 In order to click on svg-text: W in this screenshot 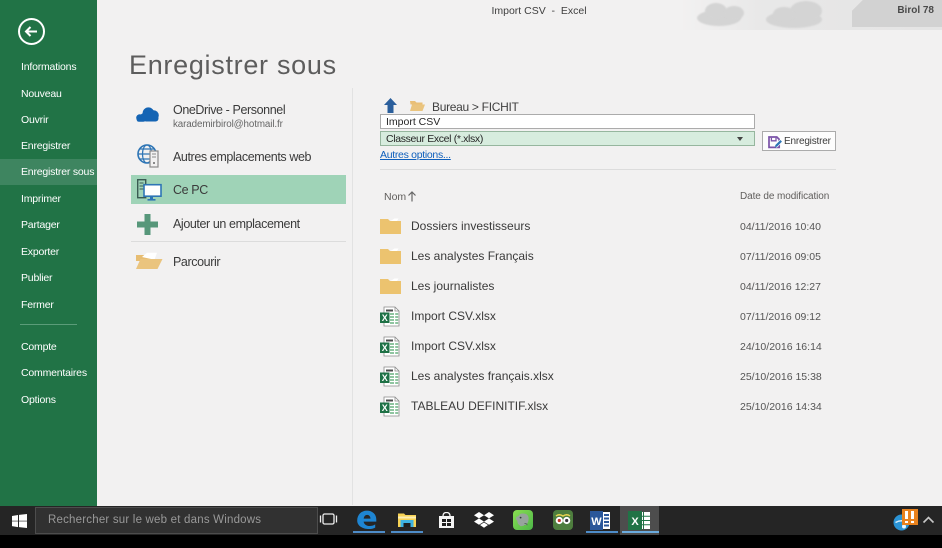, I will do `click(596, 522)`.